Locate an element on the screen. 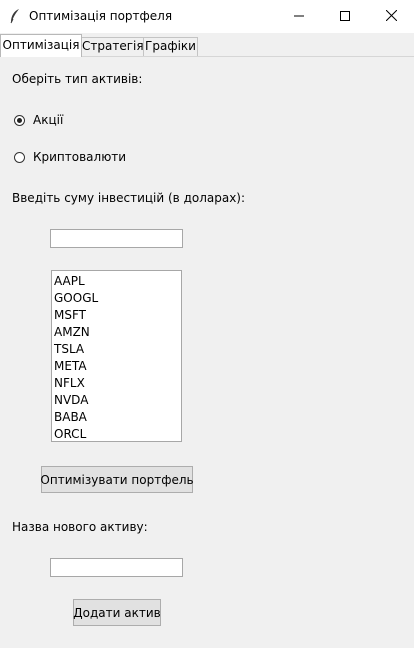  investment-label: Введіть суму інвестицій (в доларах): is located at coordinates (129, 198).